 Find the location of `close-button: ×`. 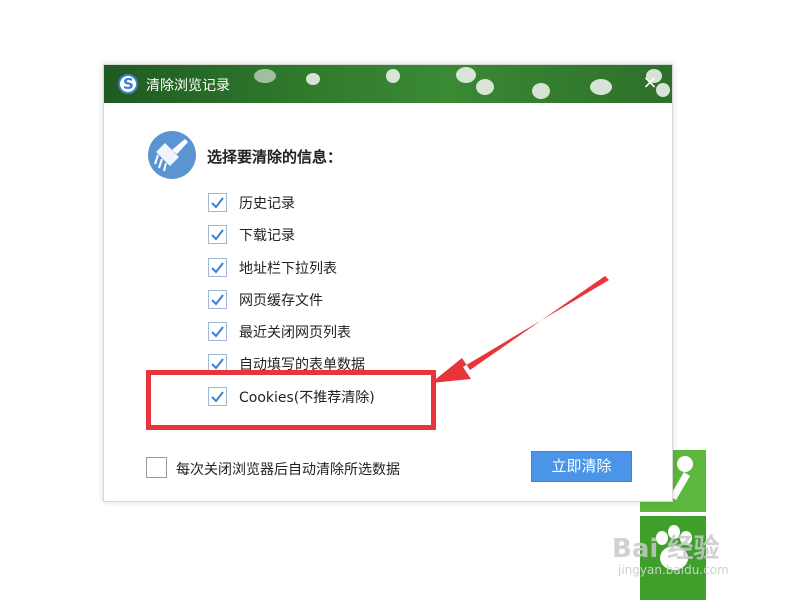

close-button: × is located at coordinates (650, 83).